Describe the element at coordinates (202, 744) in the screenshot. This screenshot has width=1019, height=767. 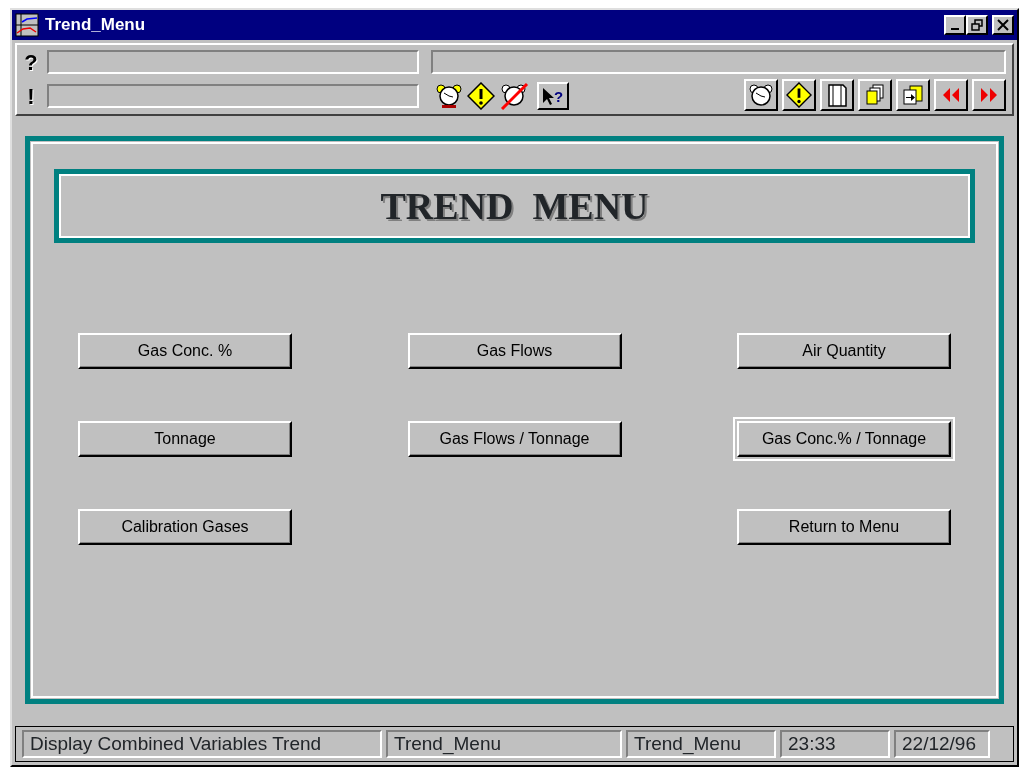
I see `status-field: Display Combined Variables Trend` at that location.